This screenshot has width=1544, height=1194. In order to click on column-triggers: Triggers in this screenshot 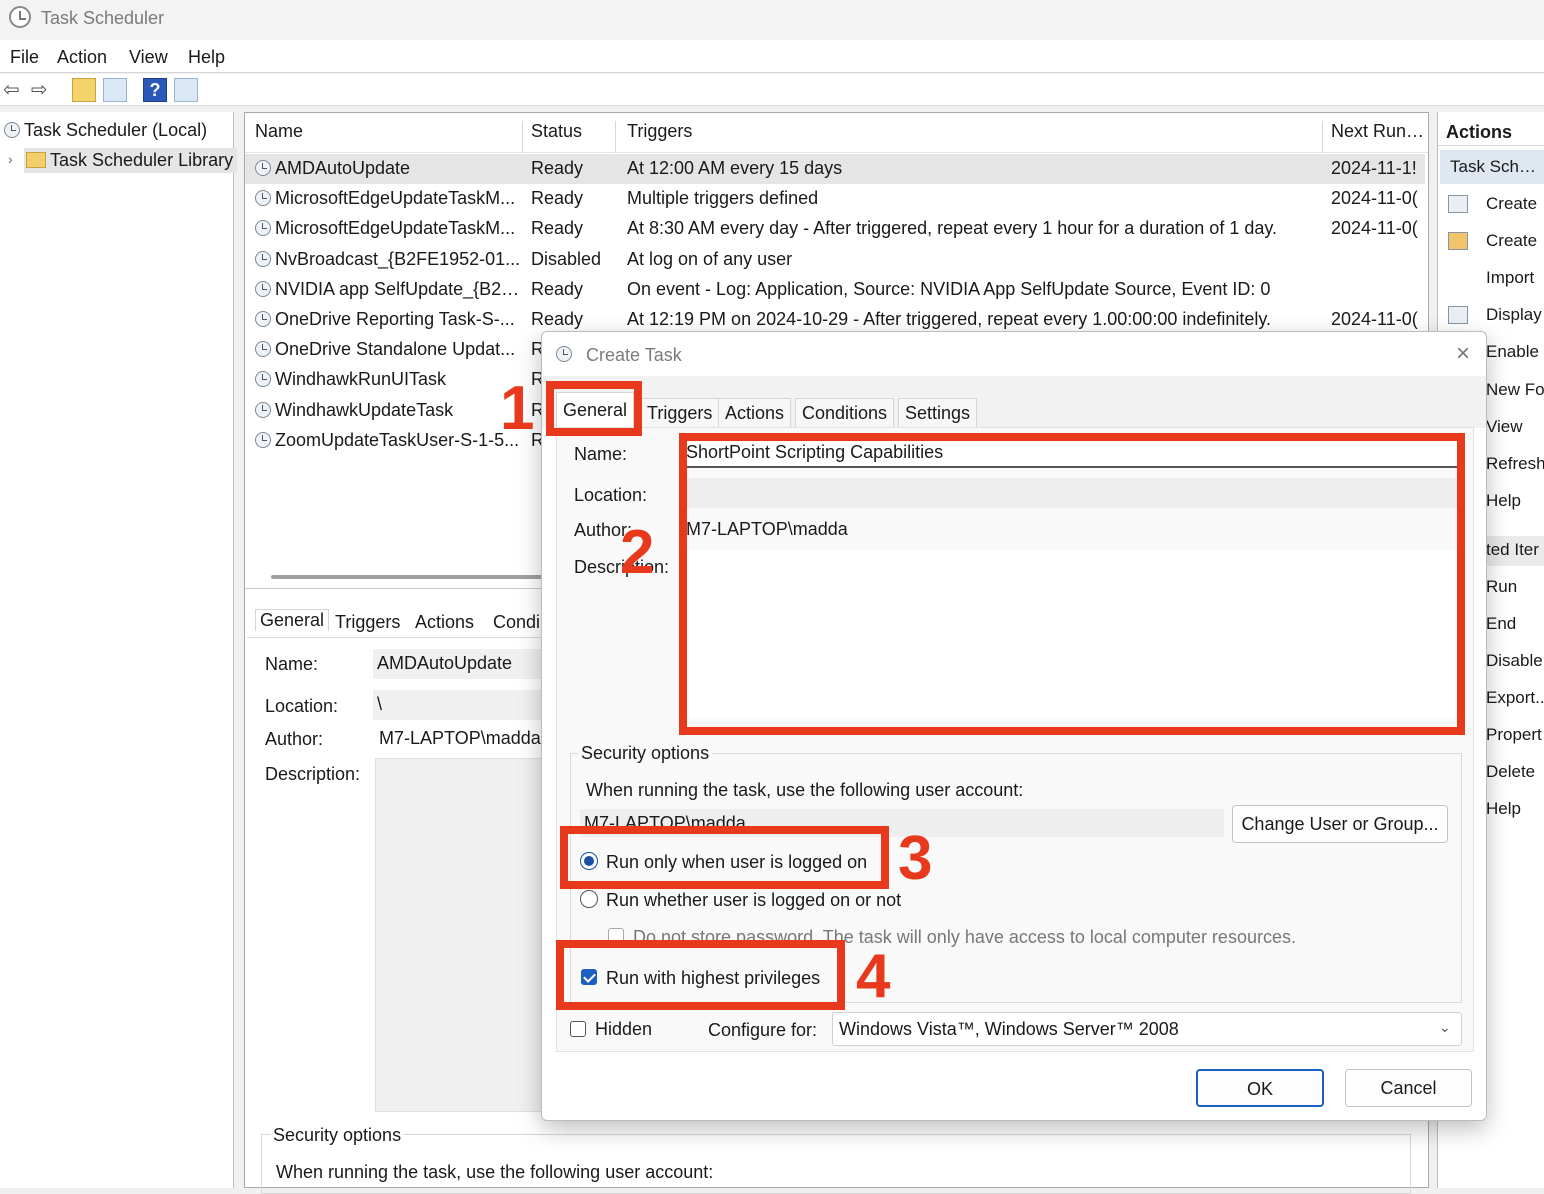, I will do `click(659, 131)`.